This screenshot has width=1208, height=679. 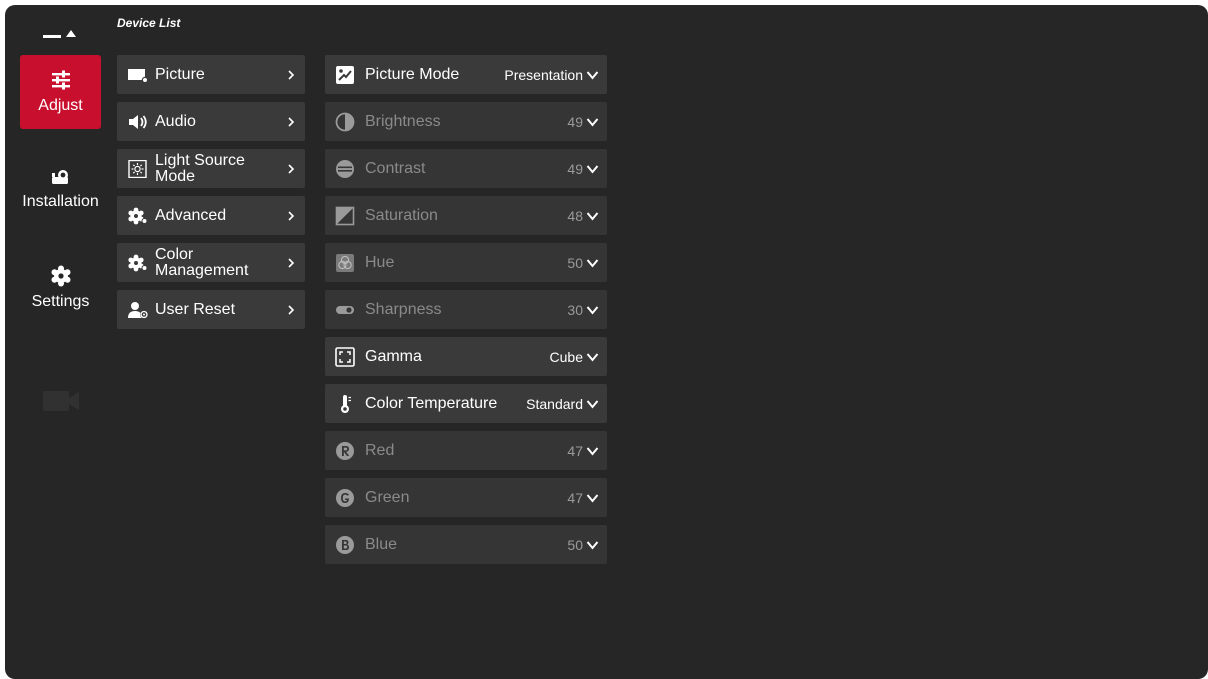 I want to click on setting-label: Sharpness, so click(x=403, y=309).